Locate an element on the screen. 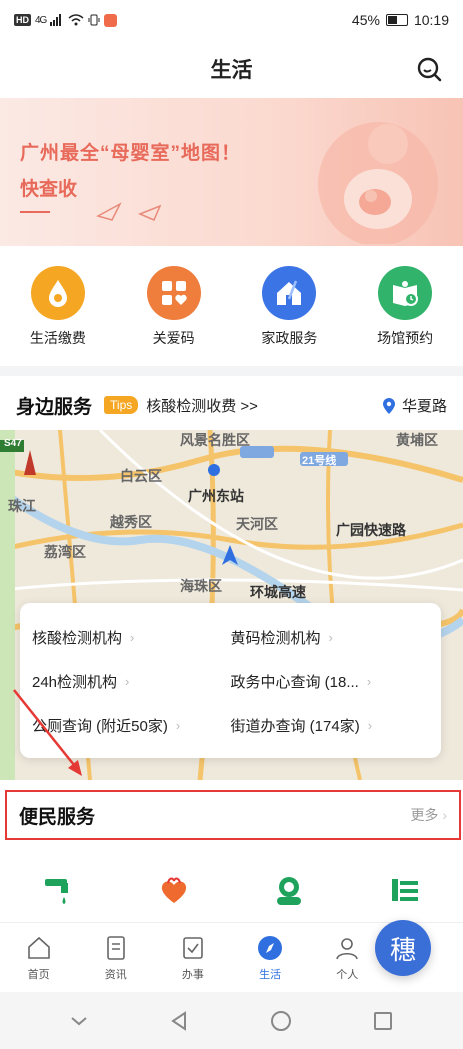  signal-bars-icon is located at coordinates (56, 20).